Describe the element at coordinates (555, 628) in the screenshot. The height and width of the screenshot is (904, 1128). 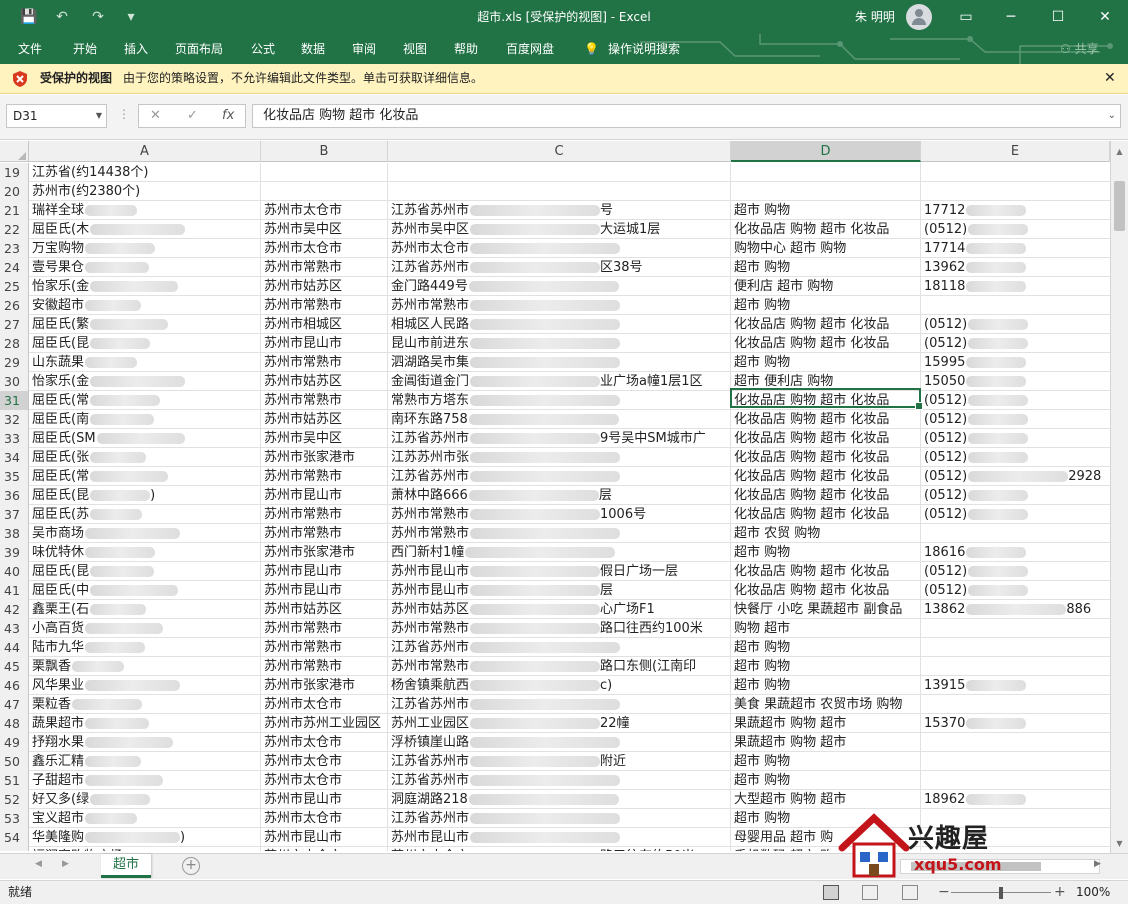
I see `table-row: 43 小高百货 苏州市常熟市 苏州市常熟市 路口往西约100米 购物 超市` at that location.